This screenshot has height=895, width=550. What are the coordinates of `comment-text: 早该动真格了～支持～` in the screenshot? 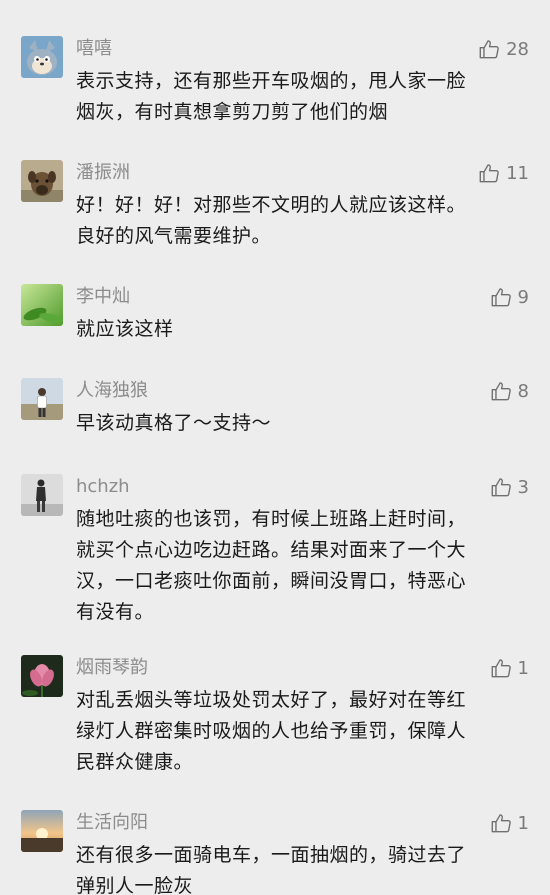 It's located at (303, 423).